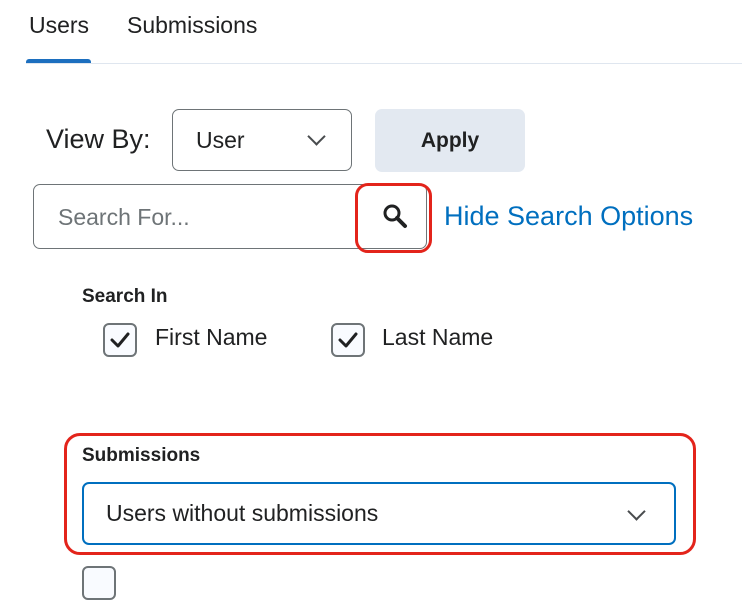 The width and height of the screenshot is (742, 600). What do you see at coordinates (141, 455) in the screenshot?
I see `submissions-filter-label: Submissions` at bounding box center [141, 455].